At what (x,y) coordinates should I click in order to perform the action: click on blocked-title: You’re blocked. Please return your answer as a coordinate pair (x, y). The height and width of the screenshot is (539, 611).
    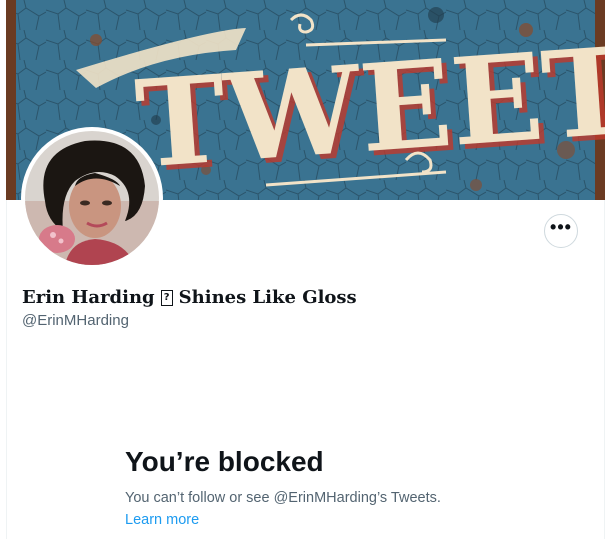
    Looking at the image, I should click on (224, 461).